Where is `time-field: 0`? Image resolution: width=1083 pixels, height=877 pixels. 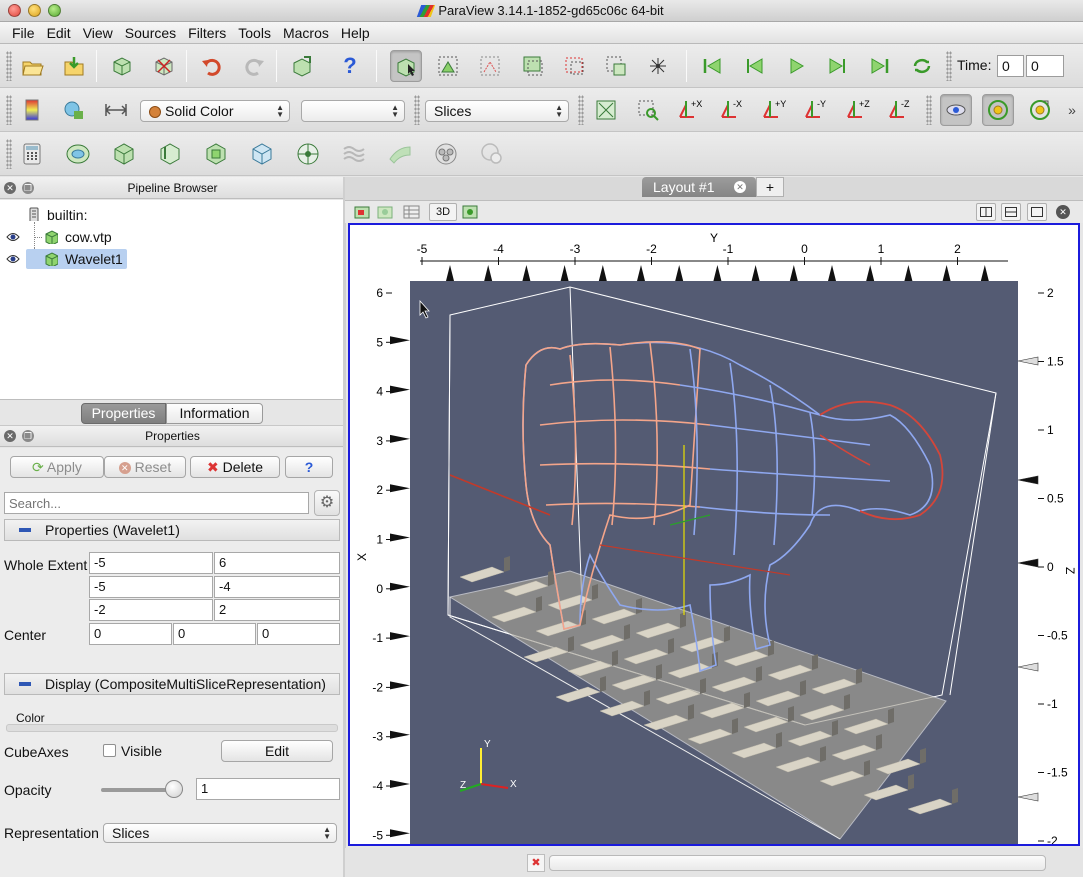 time-field: 0 is located at coordinates (1010, 66).